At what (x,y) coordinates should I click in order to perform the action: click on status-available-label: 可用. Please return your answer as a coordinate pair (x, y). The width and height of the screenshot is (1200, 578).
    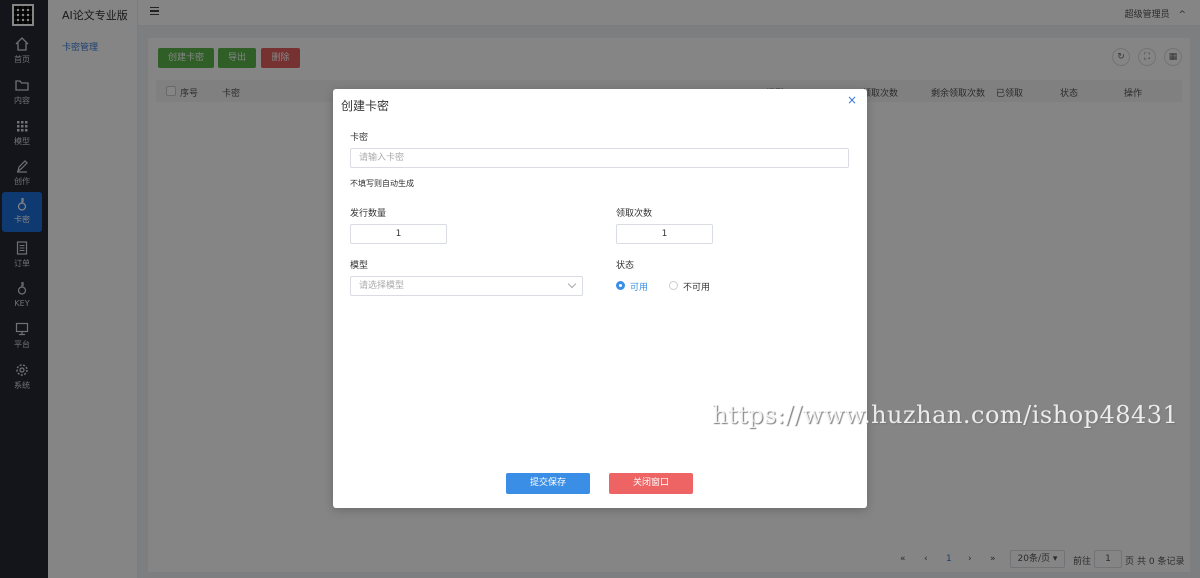
    Looking at the image, I should click on (639, 286).